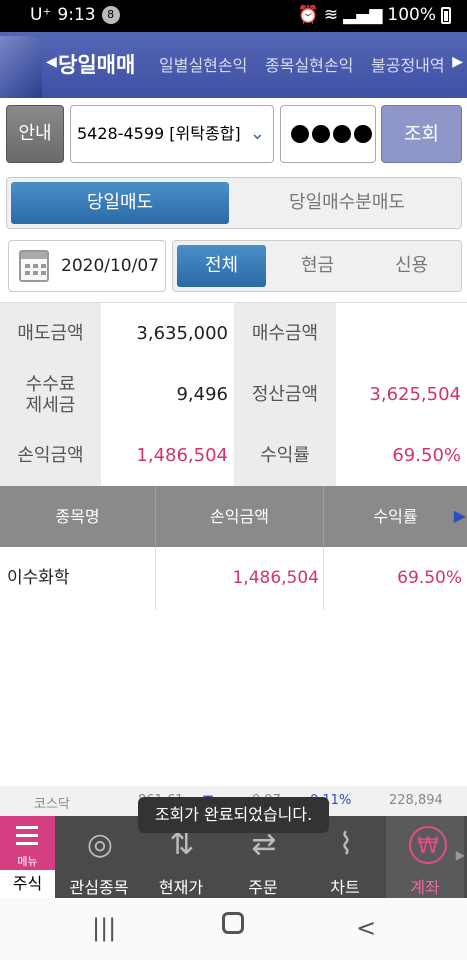  Describe the element at coordinates (27, 861) in the screenshot. I see `menu-label: 메뉴` at that location.